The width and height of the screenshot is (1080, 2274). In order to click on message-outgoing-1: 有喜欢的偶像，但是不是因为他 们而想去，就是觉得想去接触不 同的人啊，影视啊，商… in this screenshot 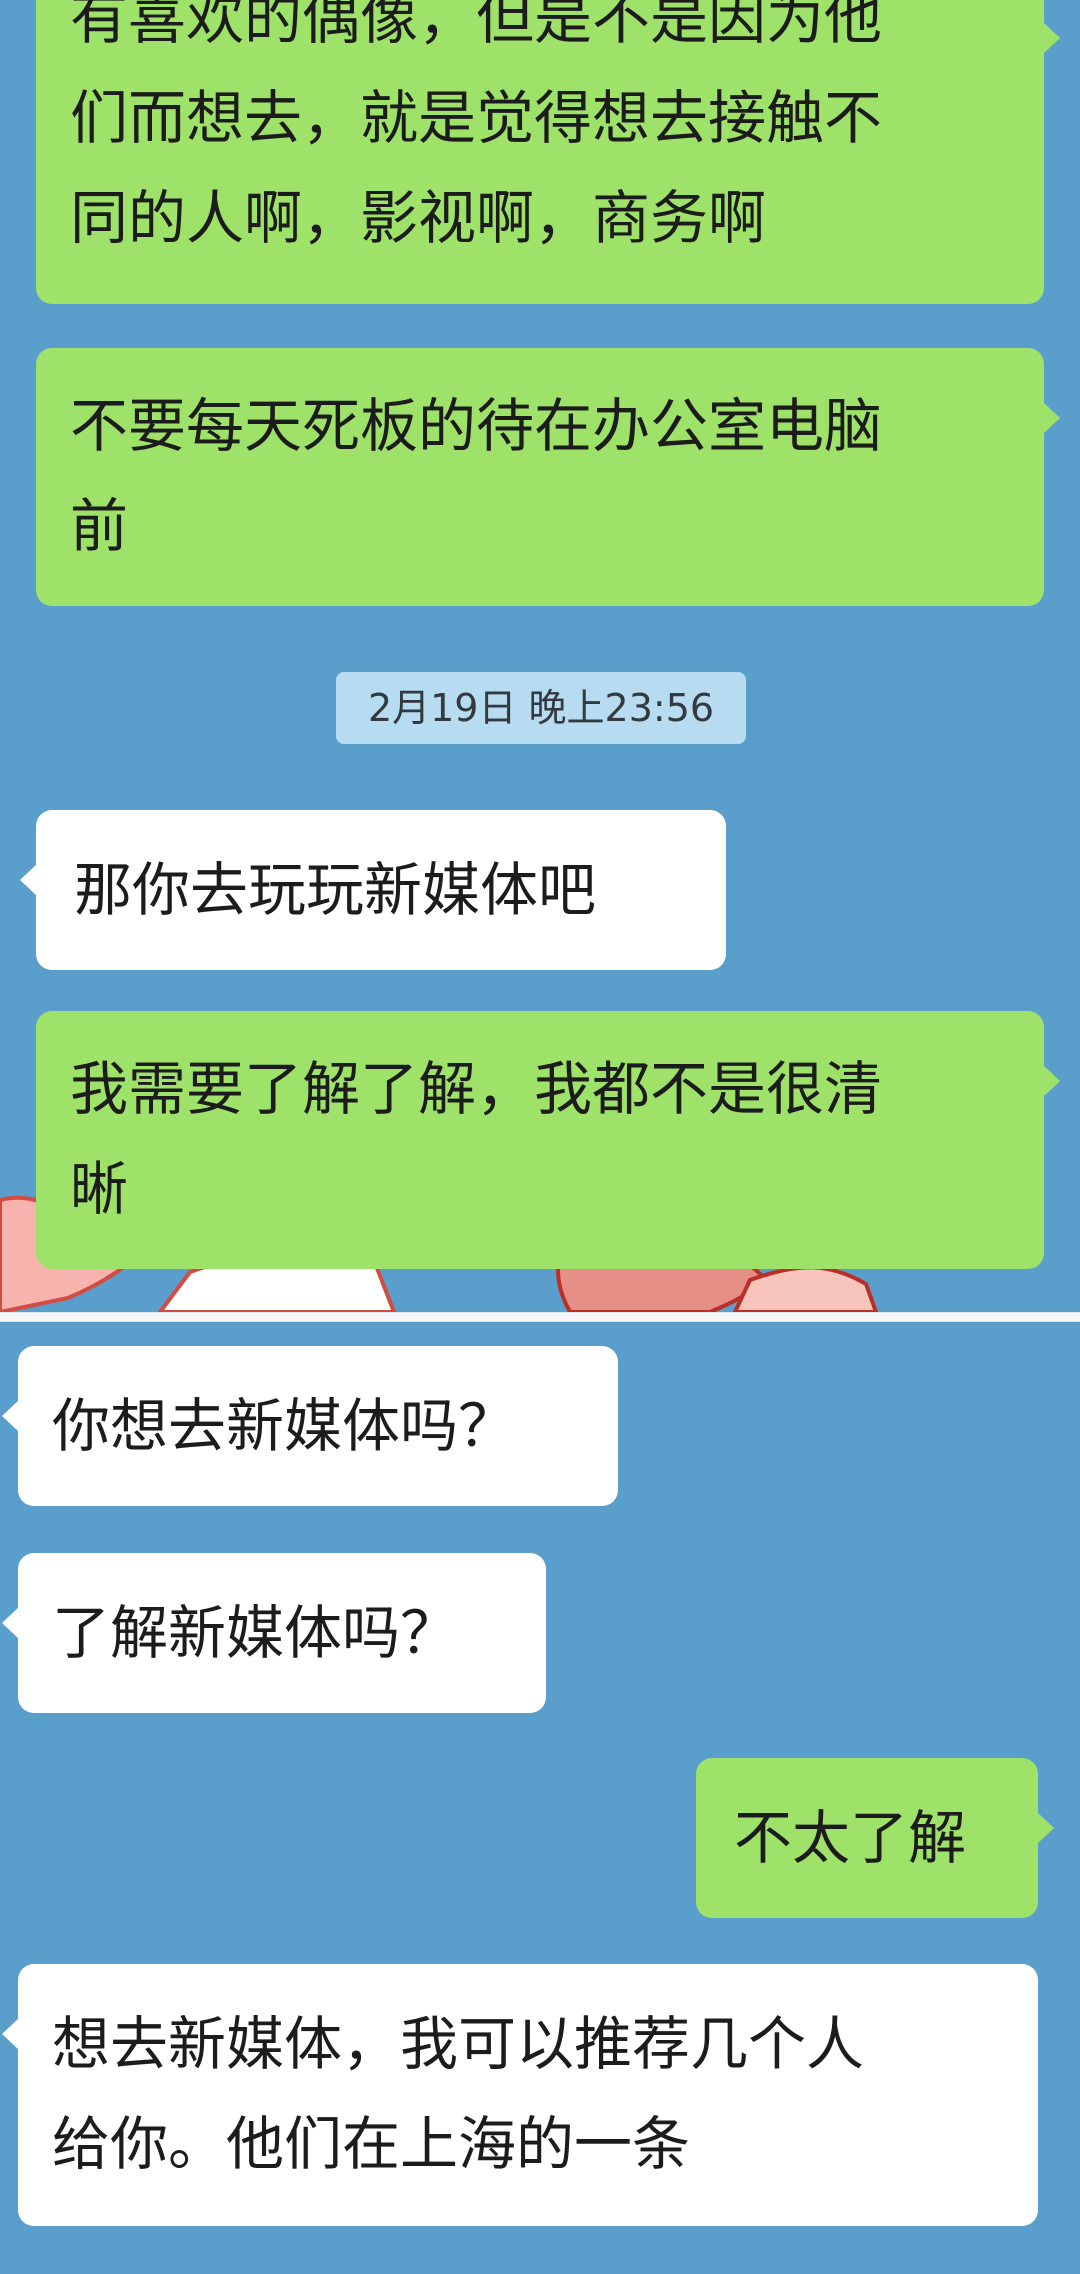, I will do `click(548, 152)`.